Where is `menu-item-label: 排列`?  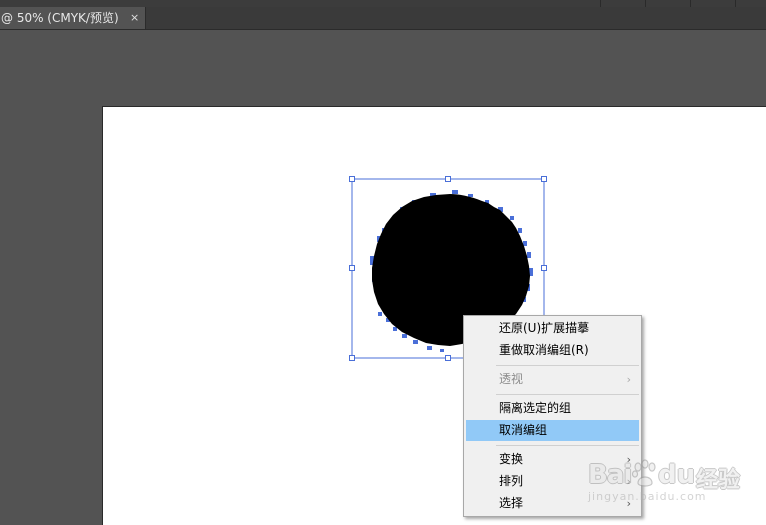
menu-item-label: 排列 is located at coordinates (511, 481).